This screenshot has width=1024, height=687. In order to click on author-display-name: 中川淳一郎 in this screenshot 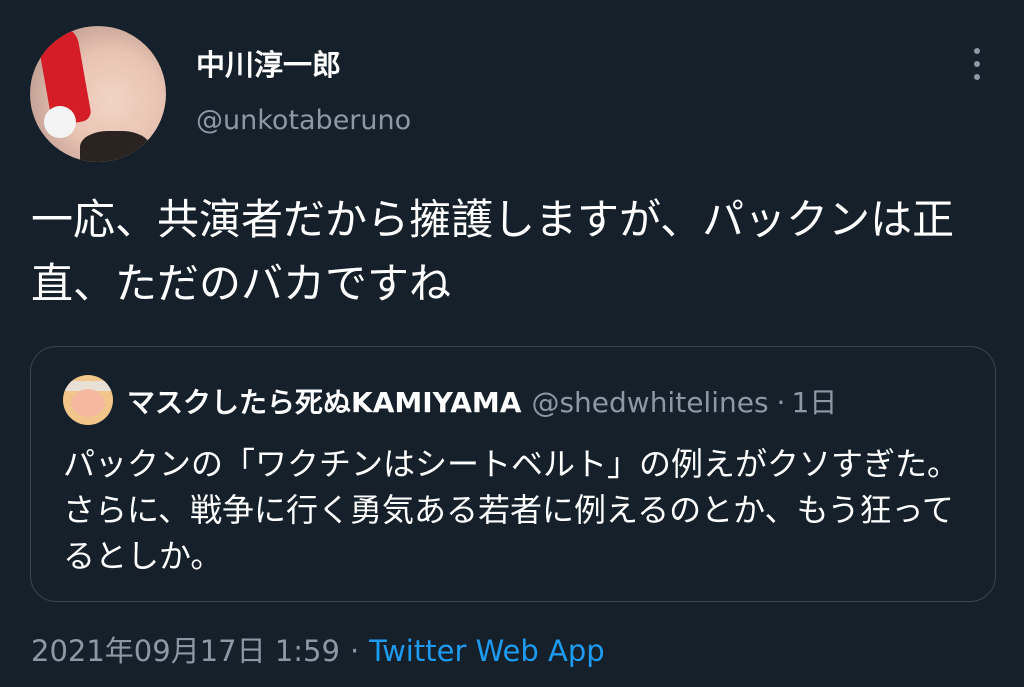, I will do `click(268, 63)`.